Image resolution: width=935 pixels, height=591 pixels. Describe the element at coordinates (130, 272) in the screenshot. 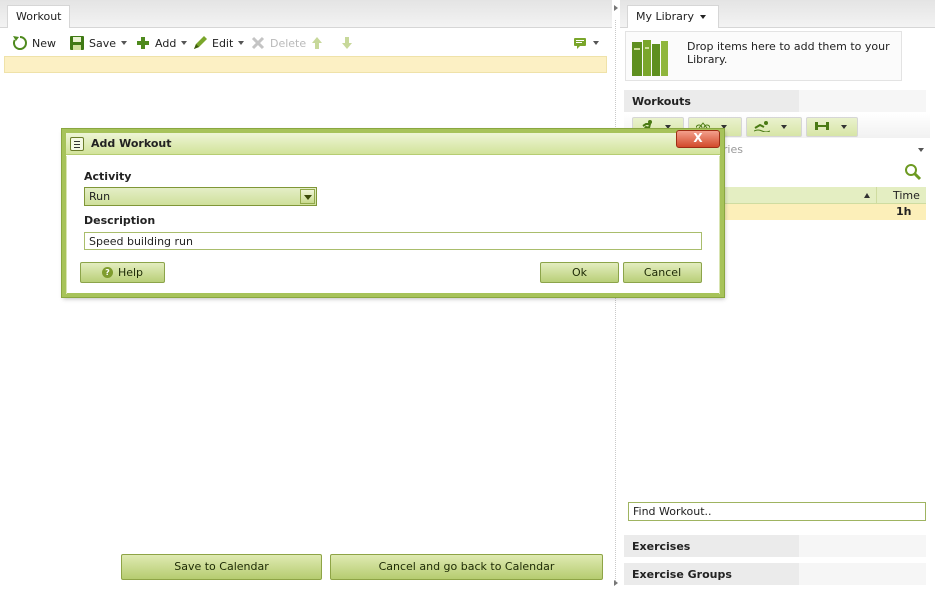

I see `help-label: Help` at that location.